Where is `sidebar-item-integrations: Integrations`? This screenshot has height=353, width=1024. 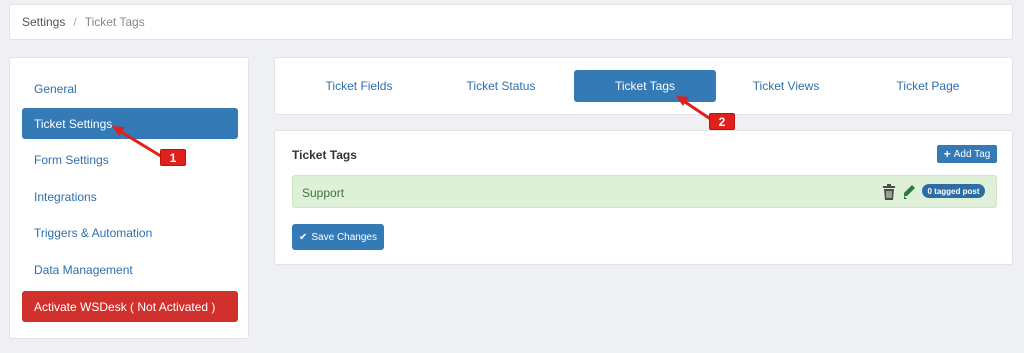
sidebar-item-integrations: Integrations is located at coordinates (130, 196).